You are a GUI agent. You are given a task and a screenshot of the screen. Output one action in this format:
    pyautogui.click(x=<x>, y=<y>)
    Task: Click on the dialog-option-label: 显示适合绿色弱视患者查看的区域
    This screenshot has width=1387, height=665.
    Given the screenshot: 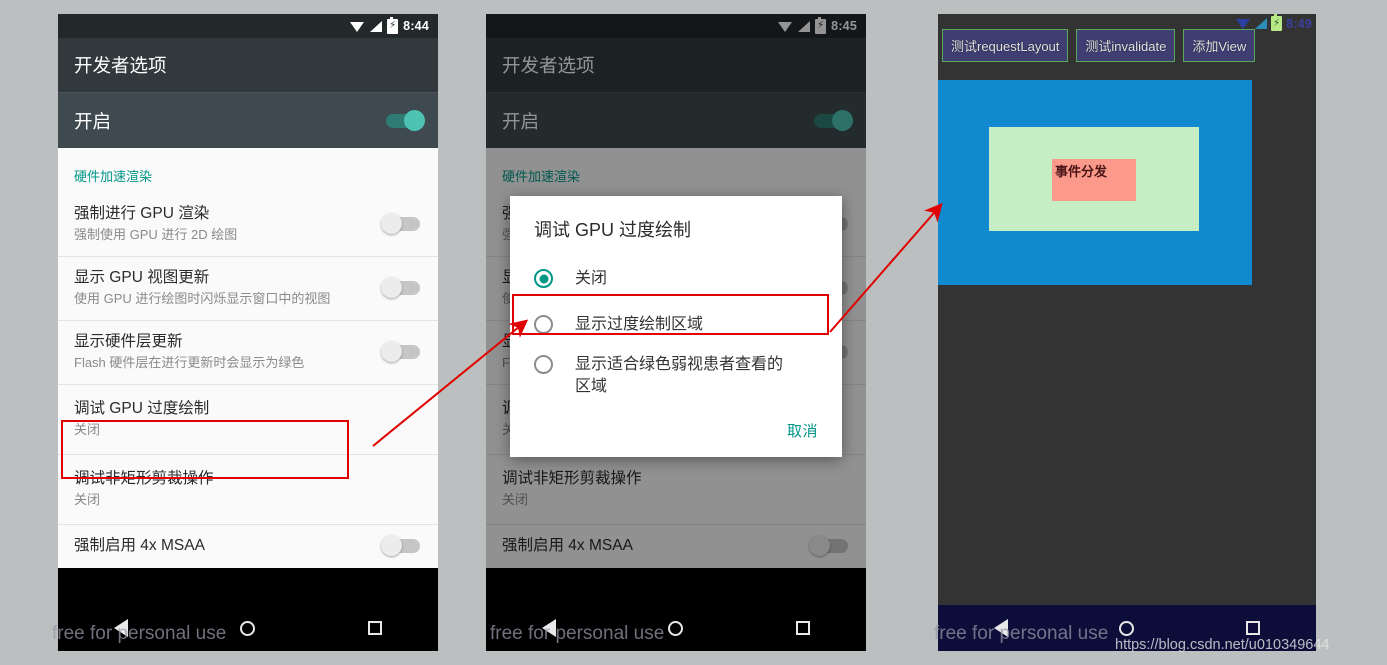 What is the action you would take?
    pyautogui.click(x=679, y=375)
    